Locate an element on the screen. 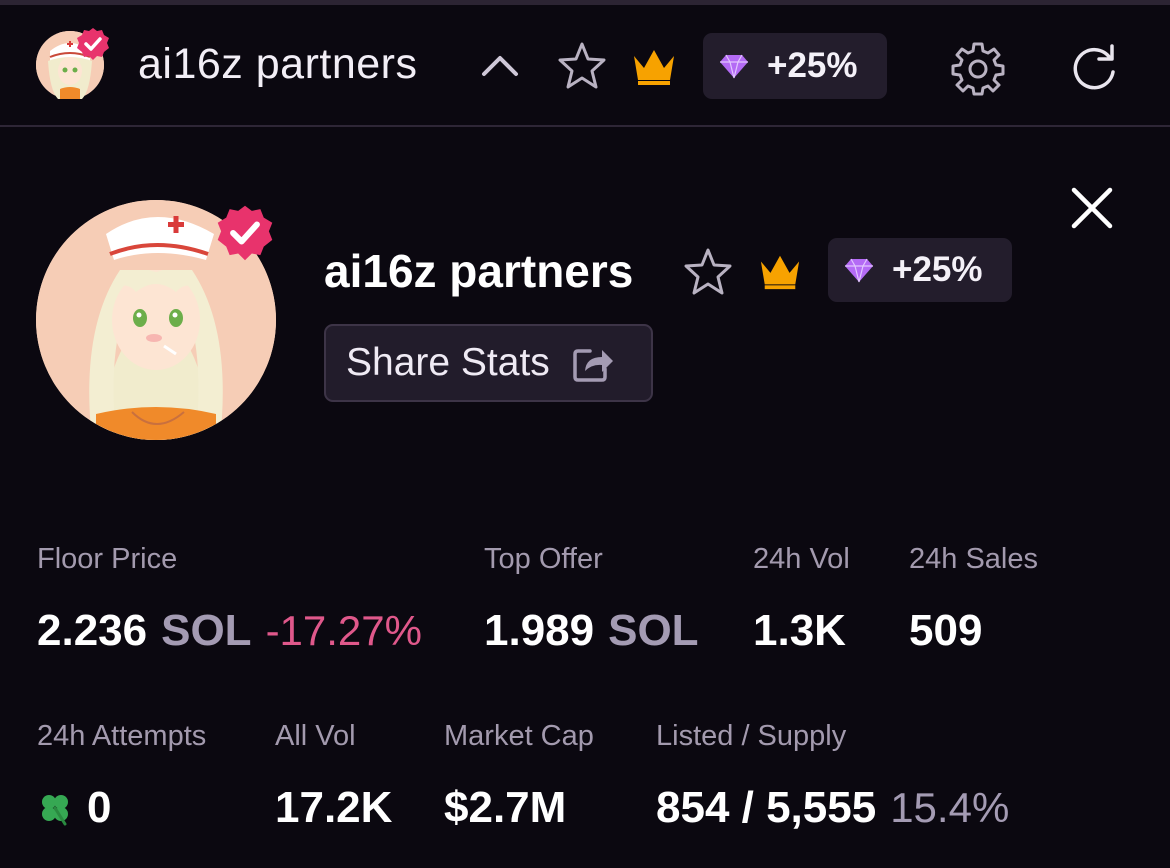 Image resolution: width=1170 pixels, height=868 pixels. top-offer-unit: SOL is located at coordinates (653, 630).